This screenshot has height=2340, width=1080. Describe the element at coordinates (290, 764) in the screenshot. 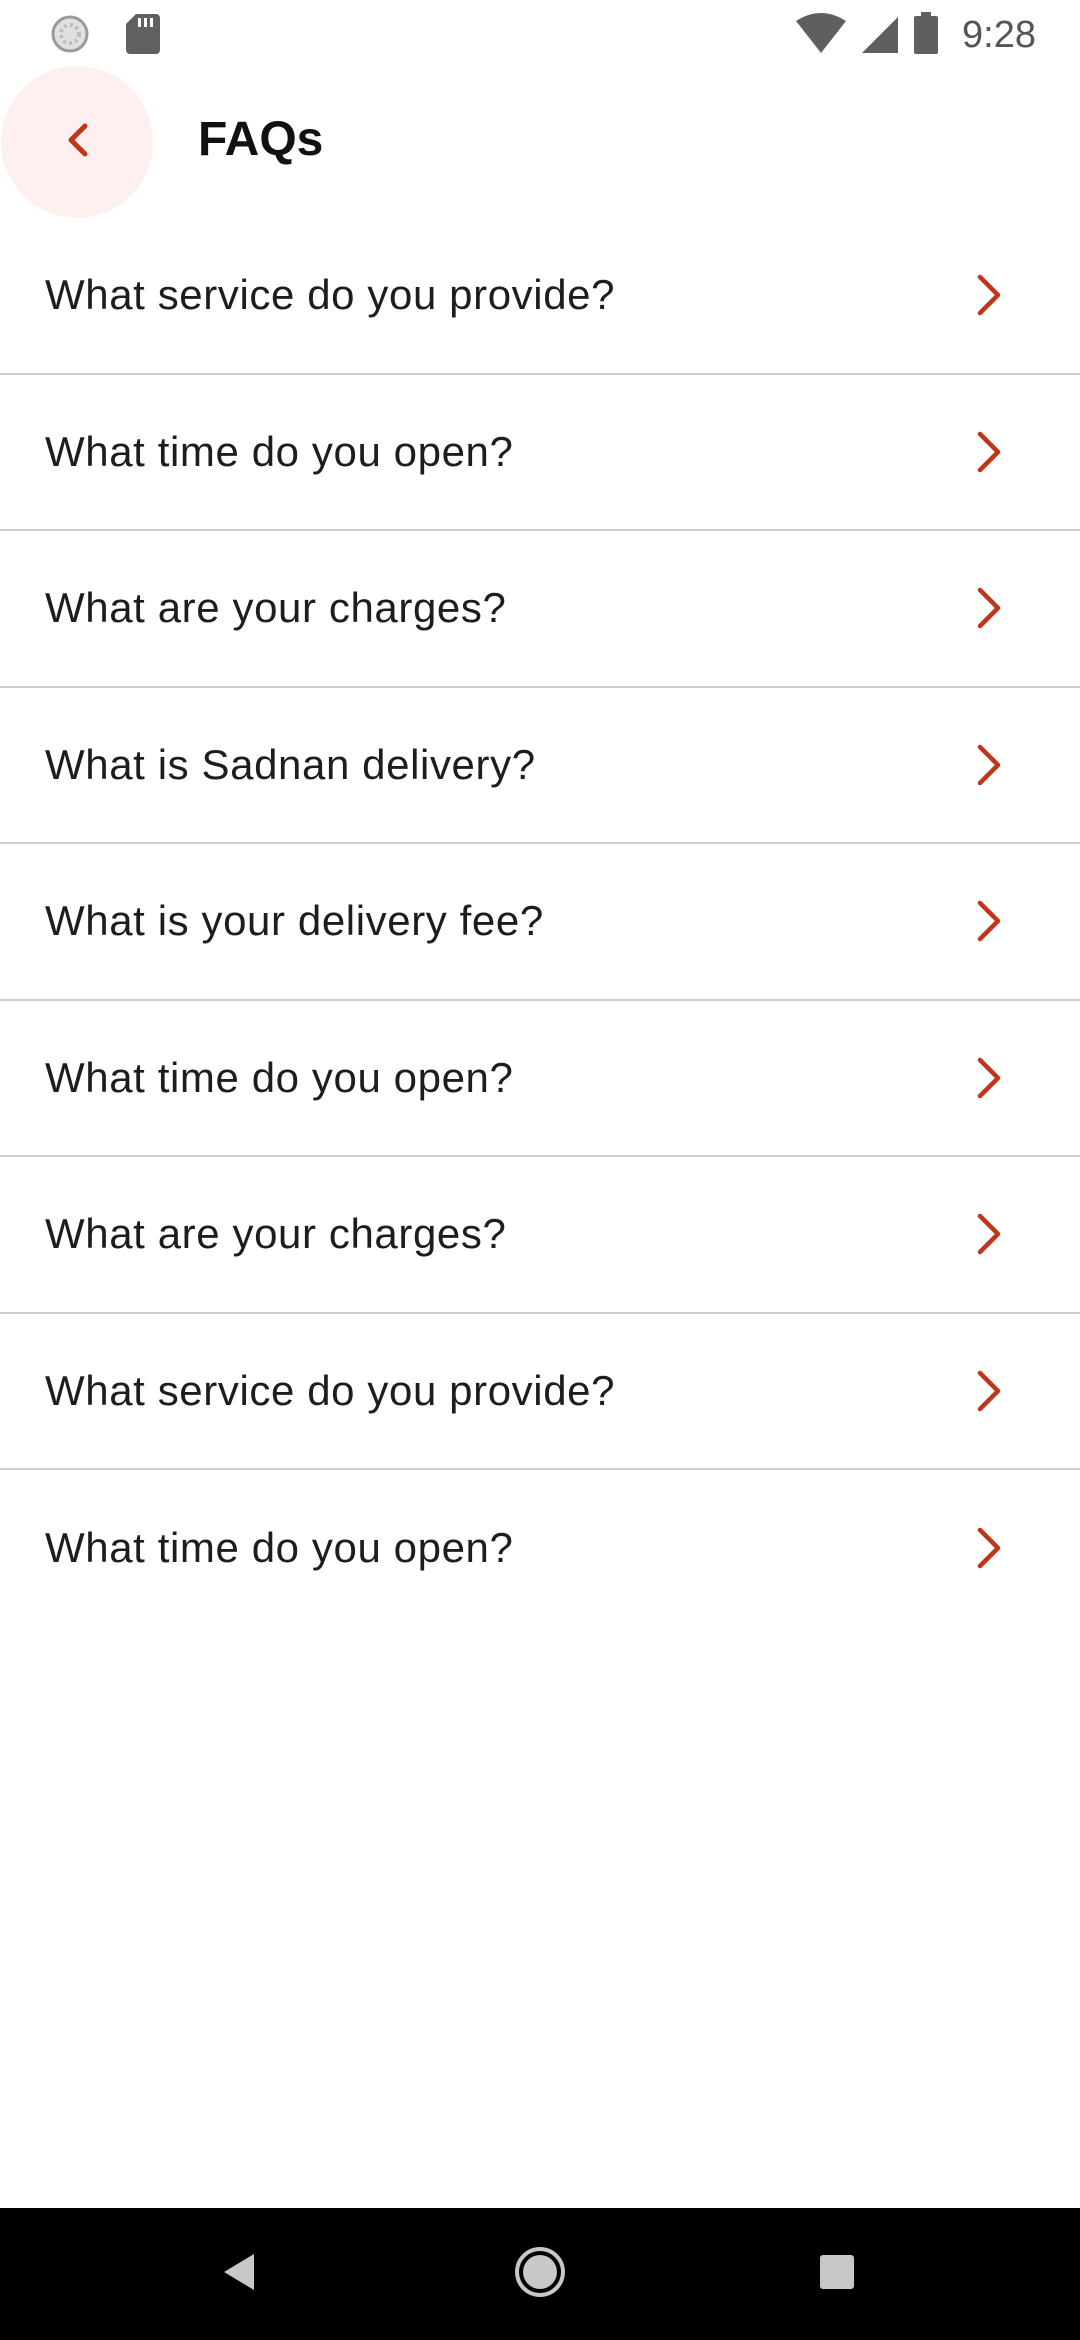

I see `faq-question: What is Sadnan delivery?` at that location.